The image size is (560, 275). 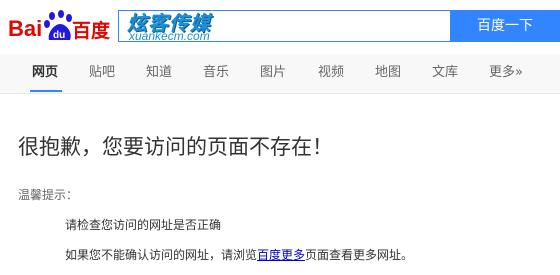 What do you see at coordinates (91, 30) in the screenshot?
I see `logo-text-baidu-cn: 百度` at bounding box center [91, 30].